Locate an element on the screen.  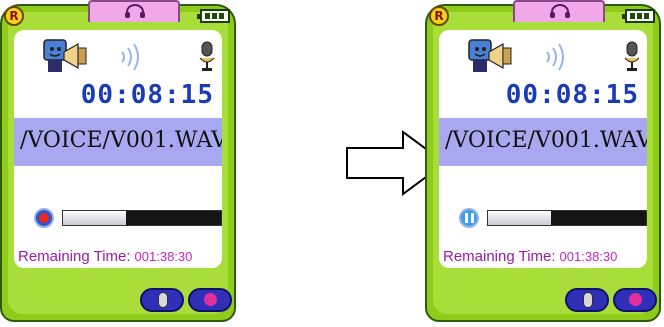
record-button is located at coordinates (44, 218).